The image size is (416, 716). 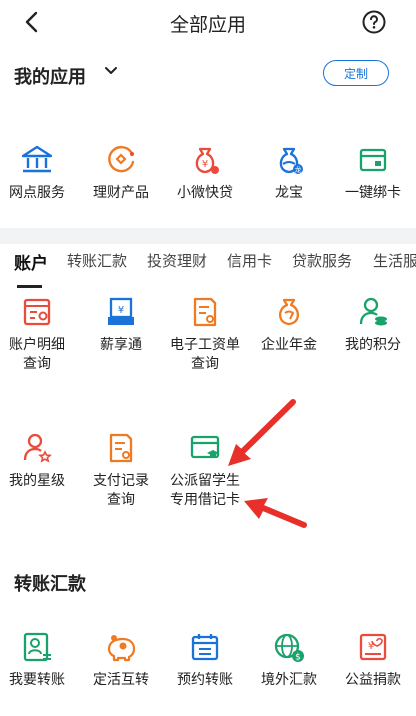 I want to click on app-label: 网点服务, so click(x=37, y=193).